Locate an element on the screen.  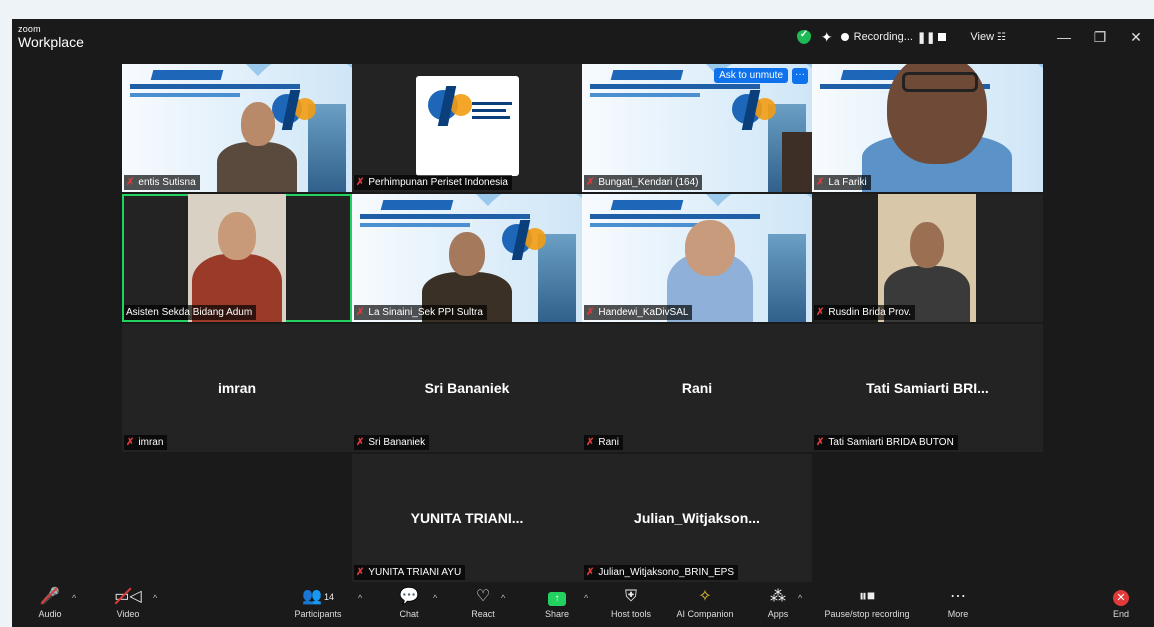
pause-stop-recording-button: ⏸⏹ Pause/stop recording is located at coordinates (867, 606).